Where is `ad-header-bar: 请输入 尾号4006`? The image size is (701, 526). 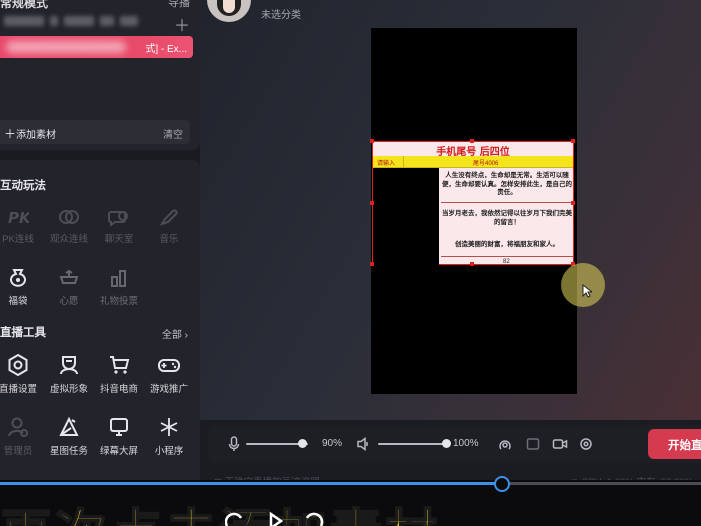
ad-header-bar: 请输入 尾号4006 is located at coordinates (473, 162).